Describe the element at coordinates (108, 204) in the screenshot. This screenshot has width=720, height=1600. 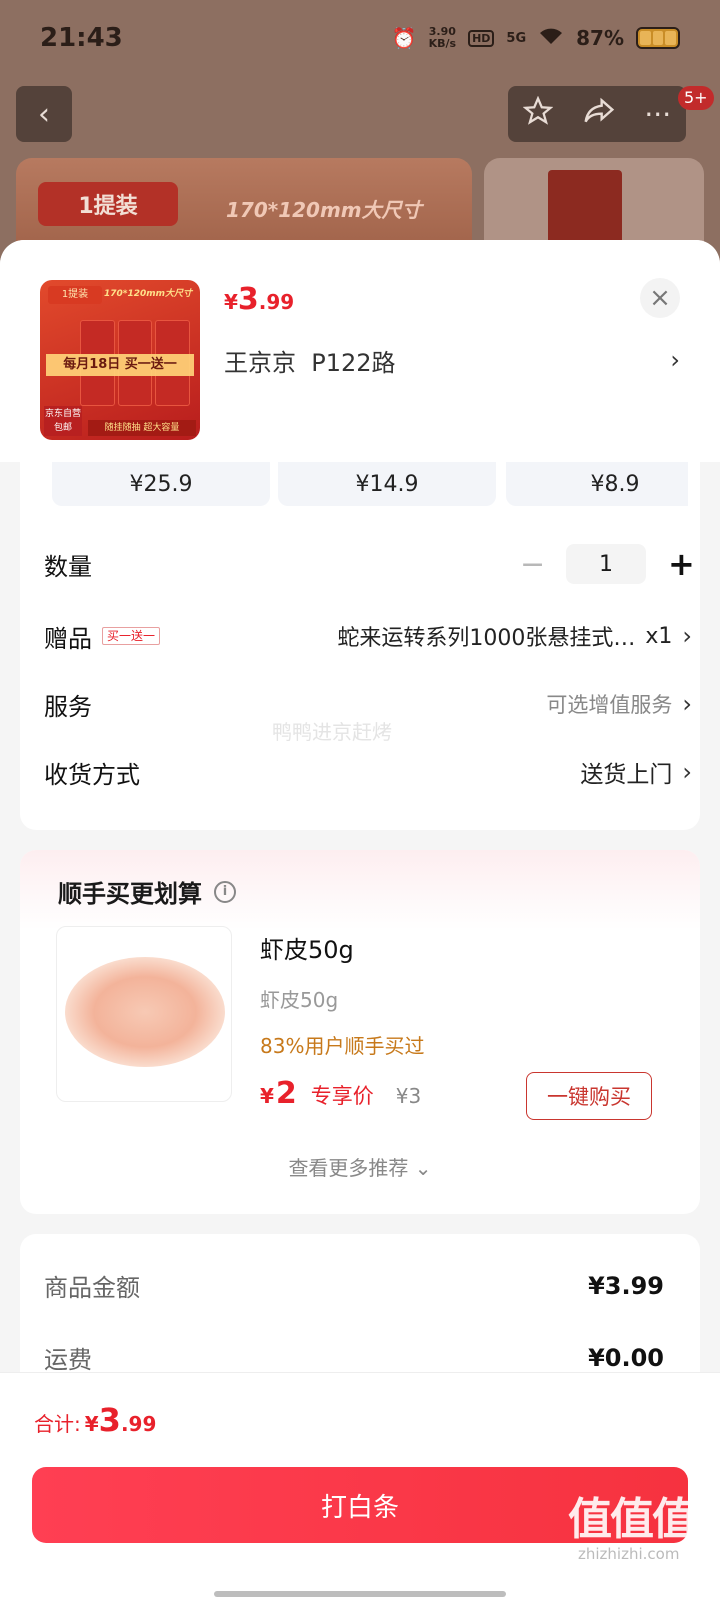
I see `banner-tag: 1提装` at that location.